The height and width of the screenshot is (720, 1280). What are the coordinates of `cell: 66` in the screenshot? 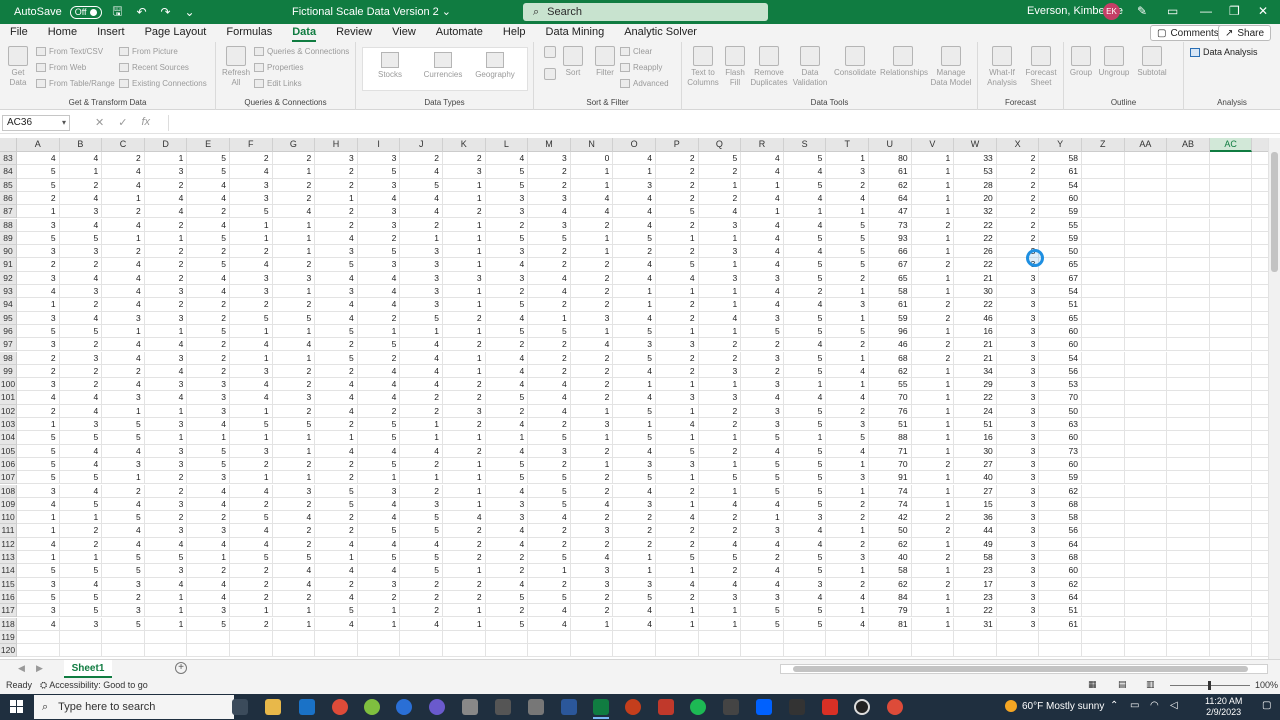 It's located at (890, 252).